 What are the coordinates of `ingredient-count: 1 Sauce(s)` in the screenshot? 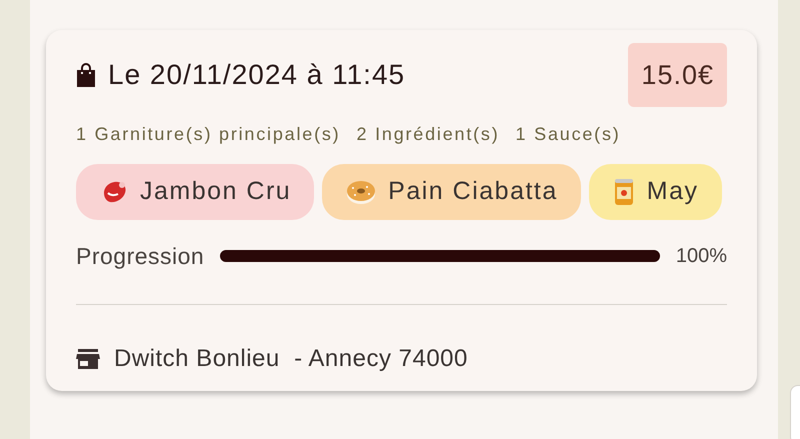 It's located at (568, 134).